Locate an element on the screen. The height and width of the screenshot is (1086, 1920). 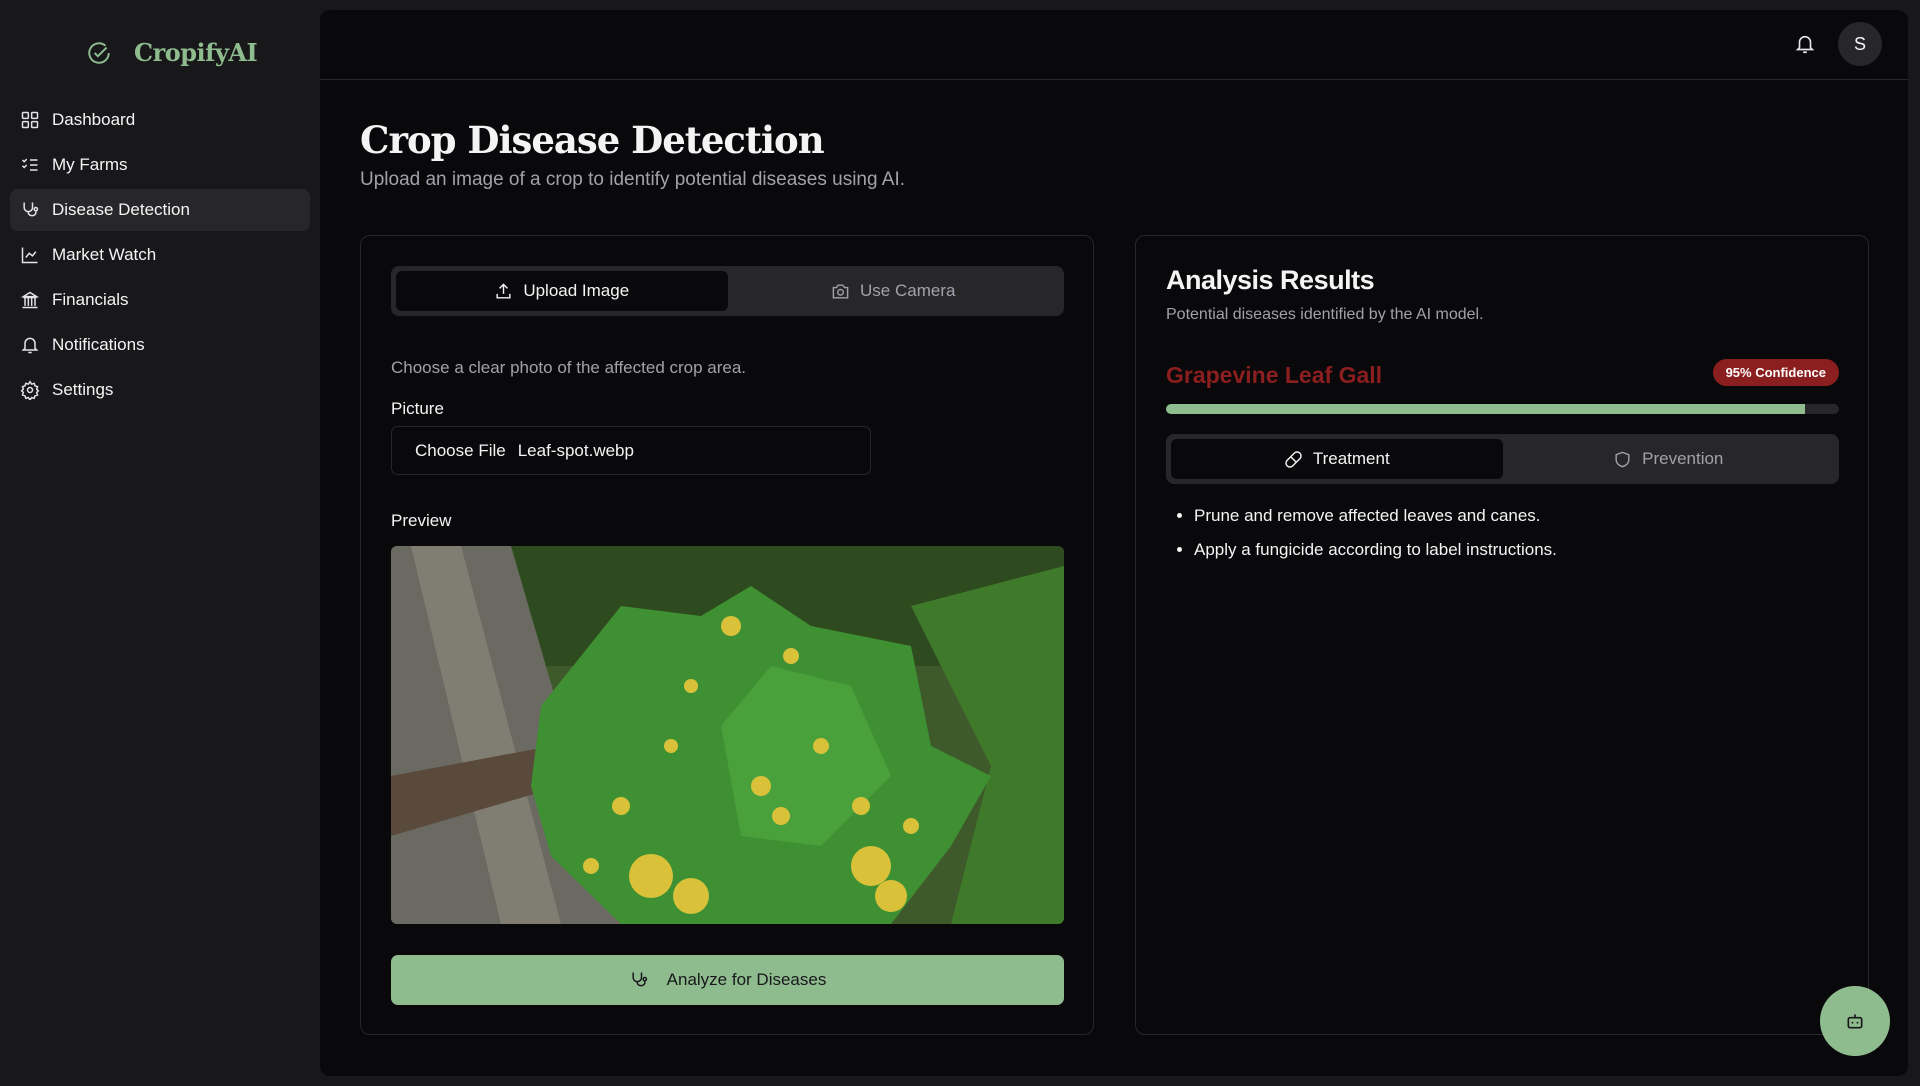
chatbot-button is located at coordinates (1855, 1021).